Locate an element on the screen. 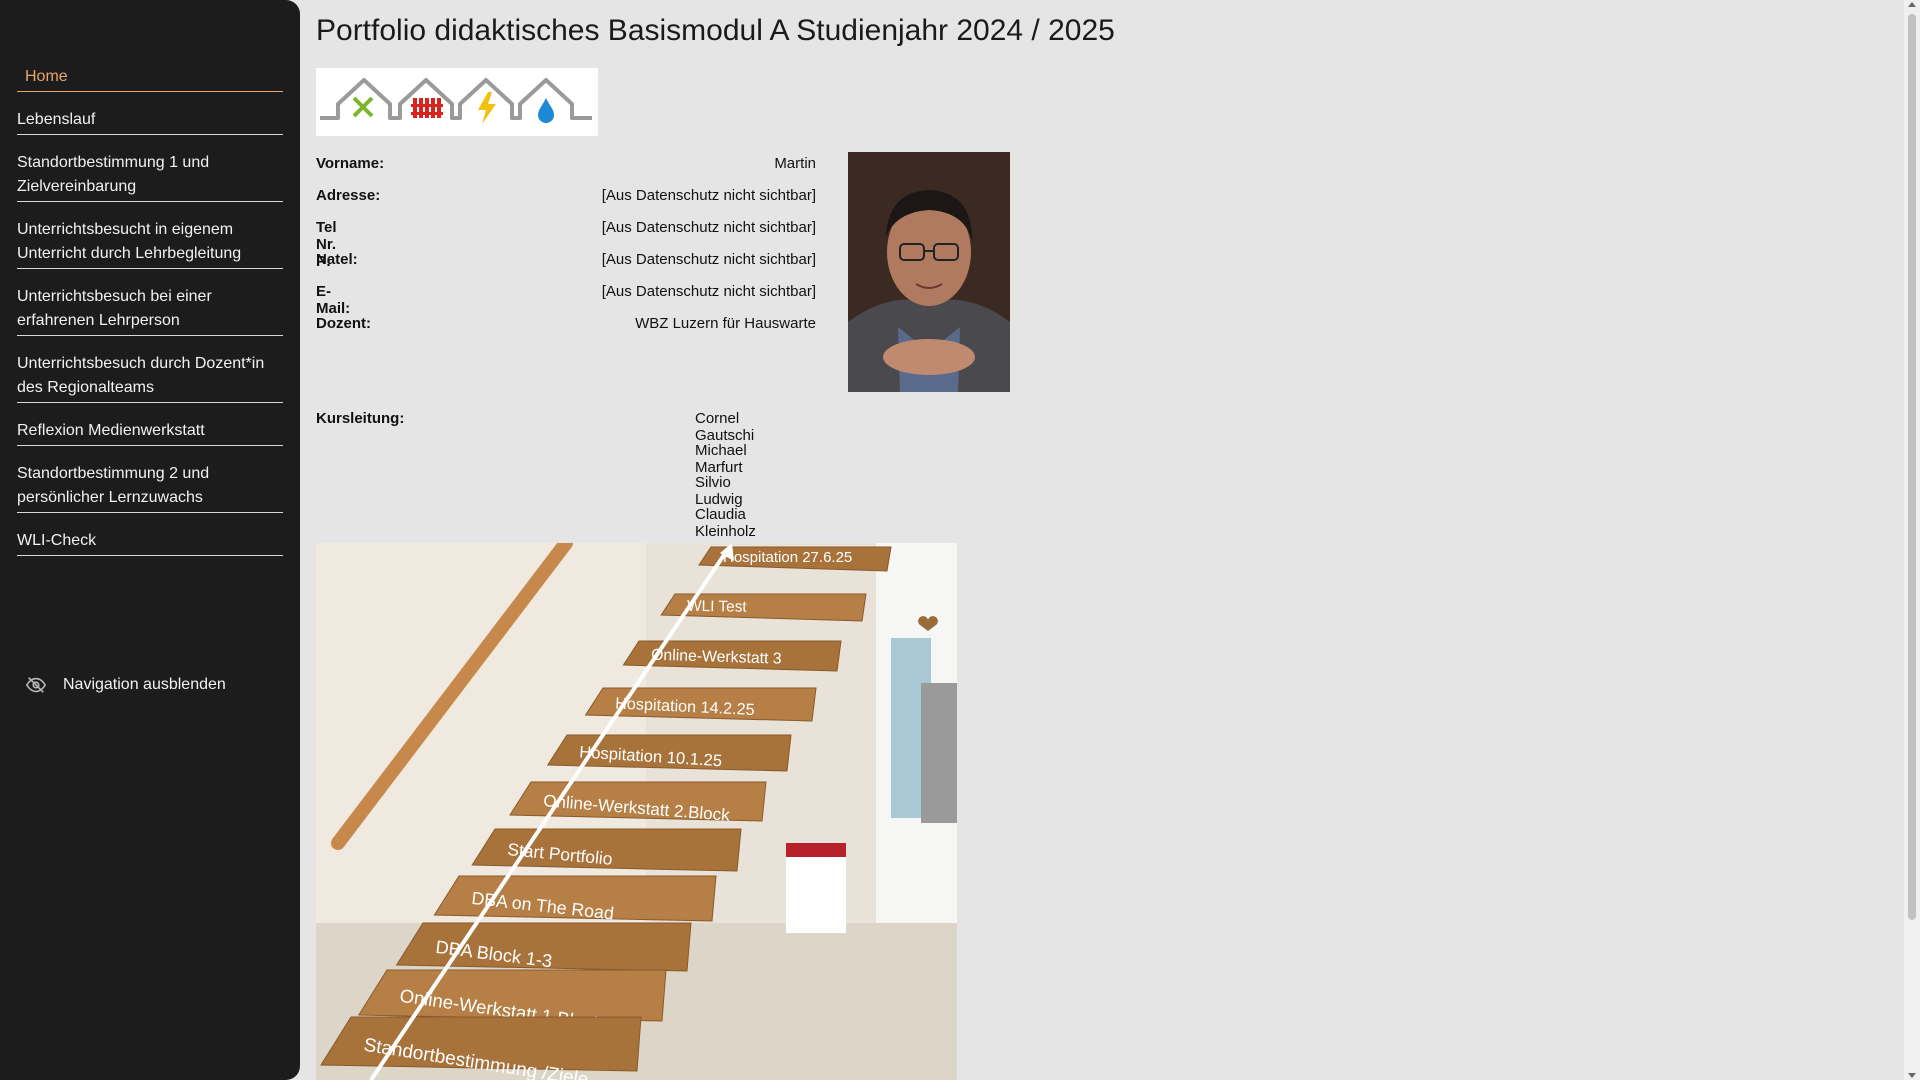 The width and height of the screenshot is (1920, 1080). scroll-up-arrow-icon is located at coordinates (1912, 4).